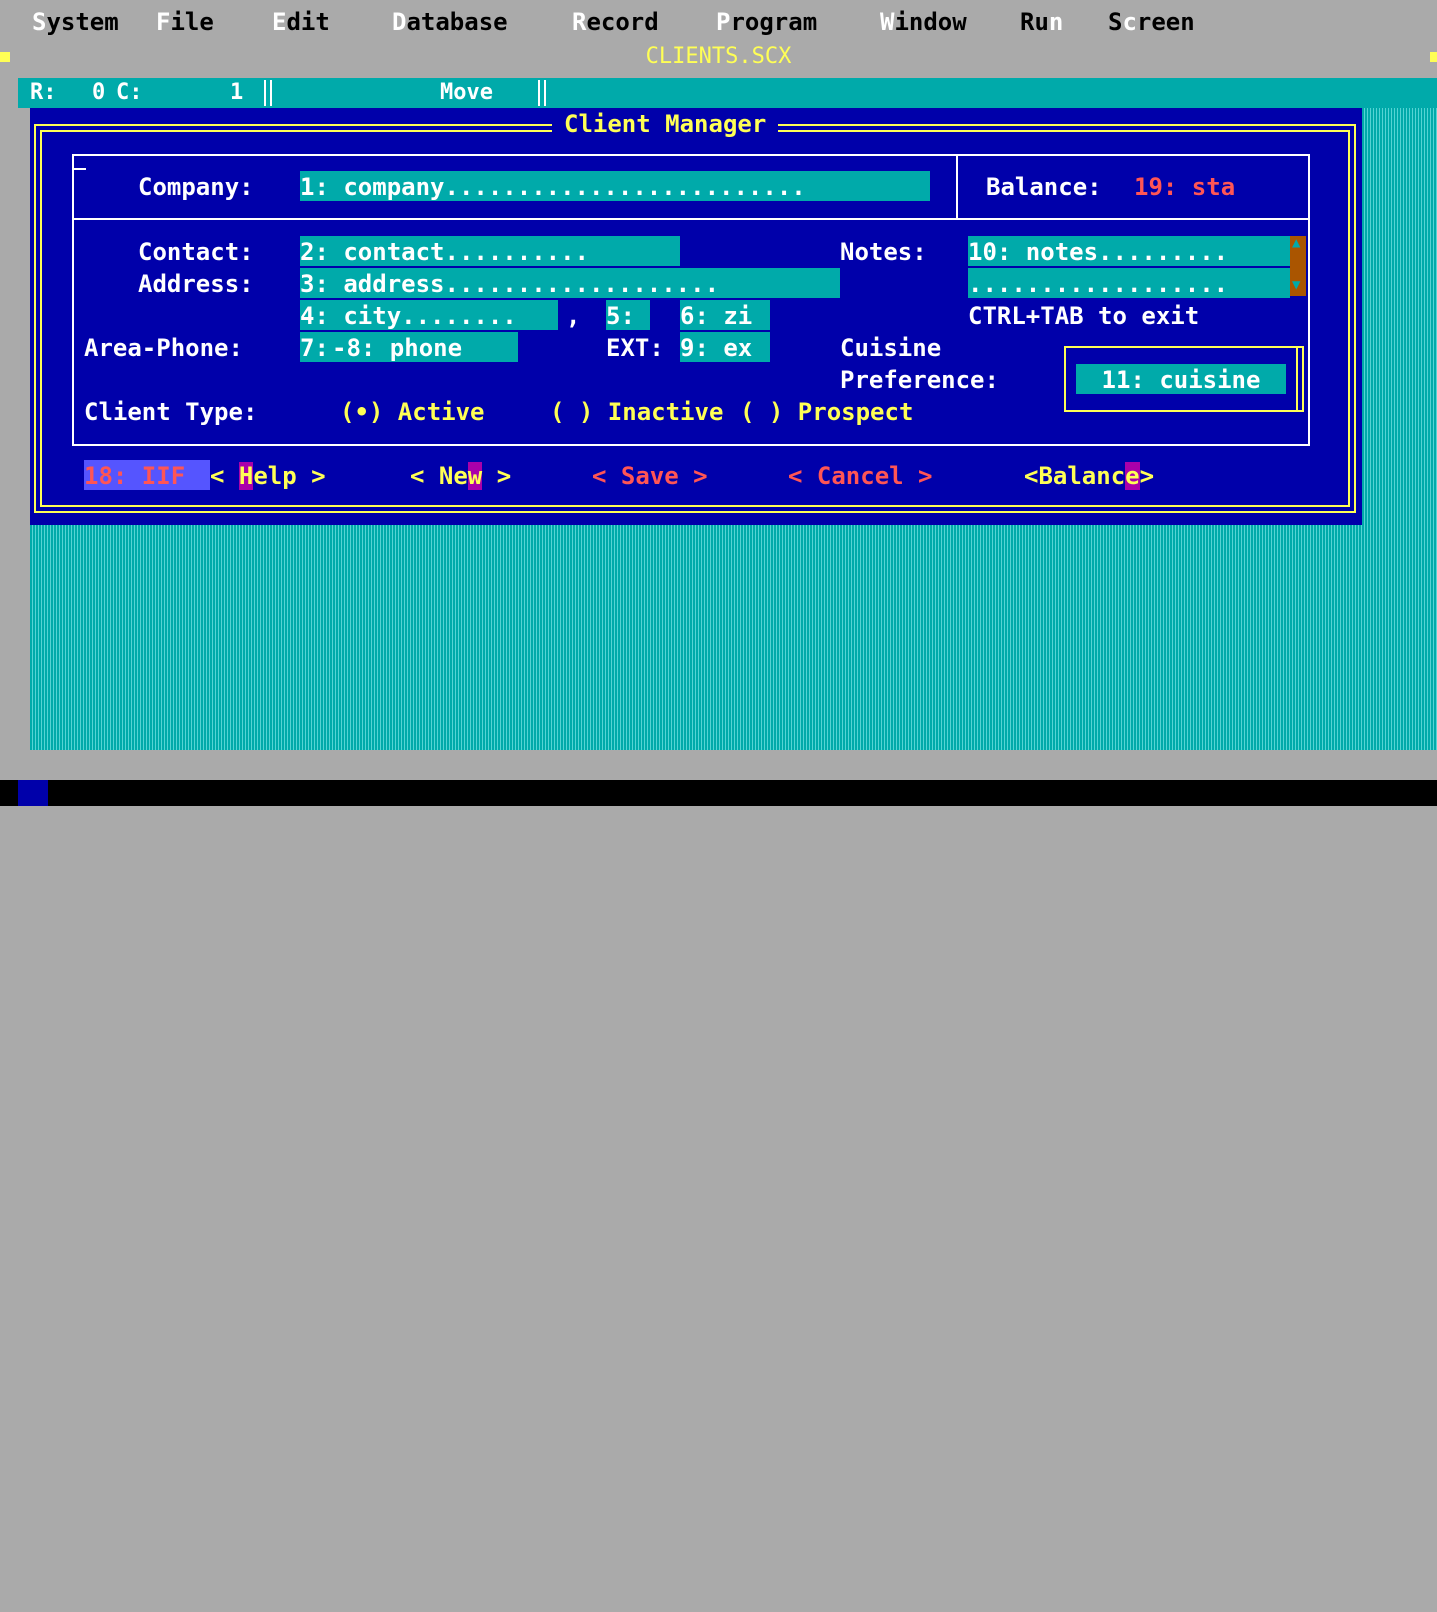  What do you see at coordinates (171, 412) in the screenshot?
I see `clienttype-label: Client Type:` at bounding box center [171, 412].